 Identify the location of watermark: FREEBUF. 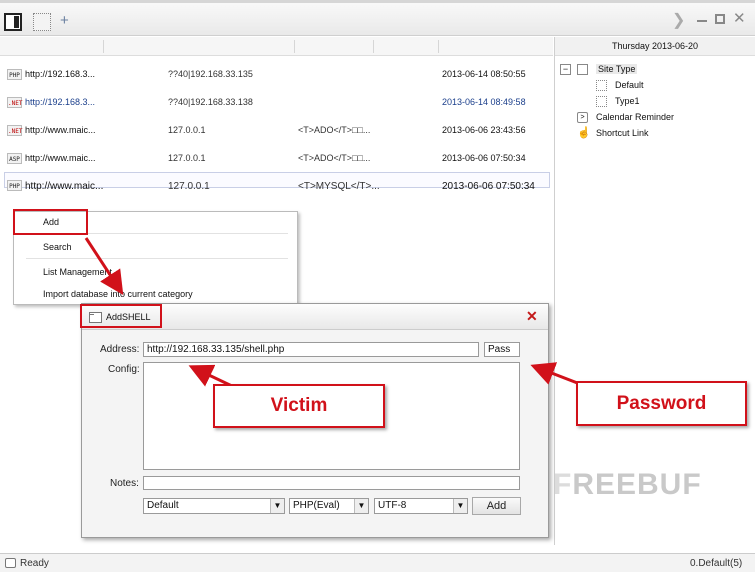
(627, 485).